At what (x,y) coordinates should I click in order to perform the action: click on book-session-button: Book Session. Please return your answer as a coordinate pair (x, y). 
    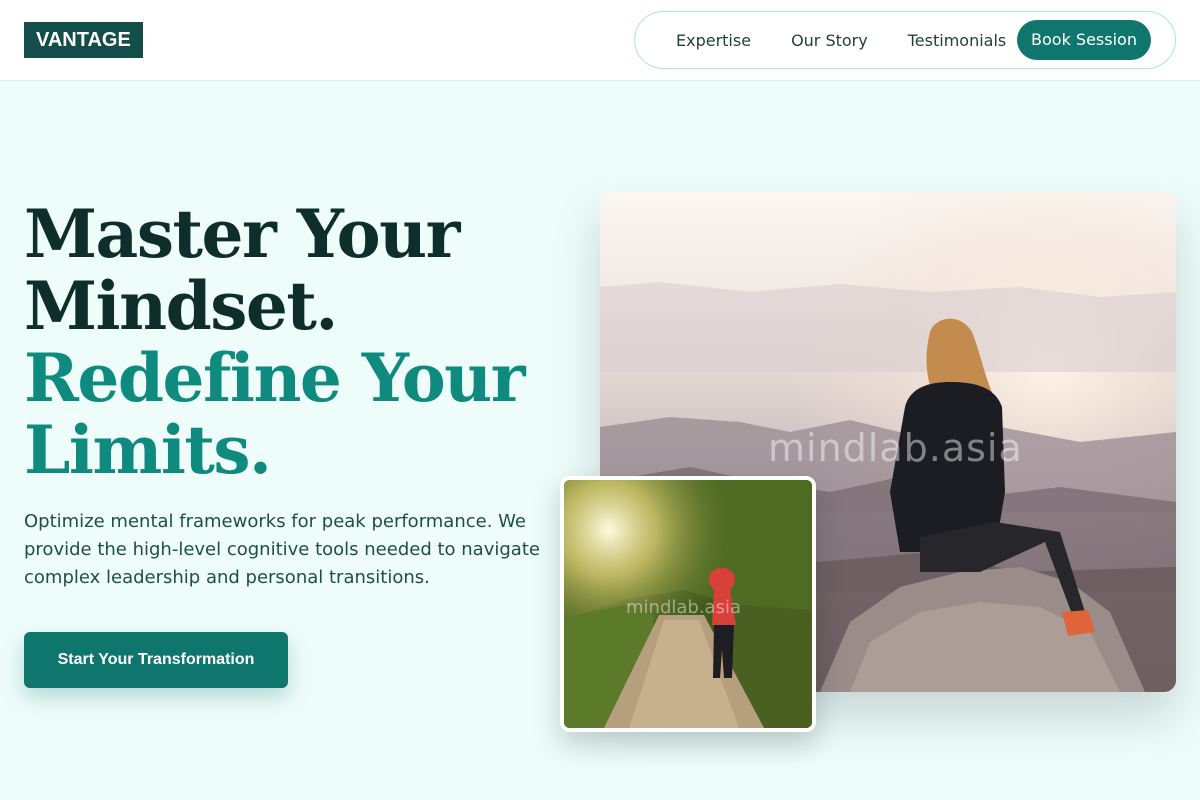
    Looking at the image, I should click on (1084, 40).